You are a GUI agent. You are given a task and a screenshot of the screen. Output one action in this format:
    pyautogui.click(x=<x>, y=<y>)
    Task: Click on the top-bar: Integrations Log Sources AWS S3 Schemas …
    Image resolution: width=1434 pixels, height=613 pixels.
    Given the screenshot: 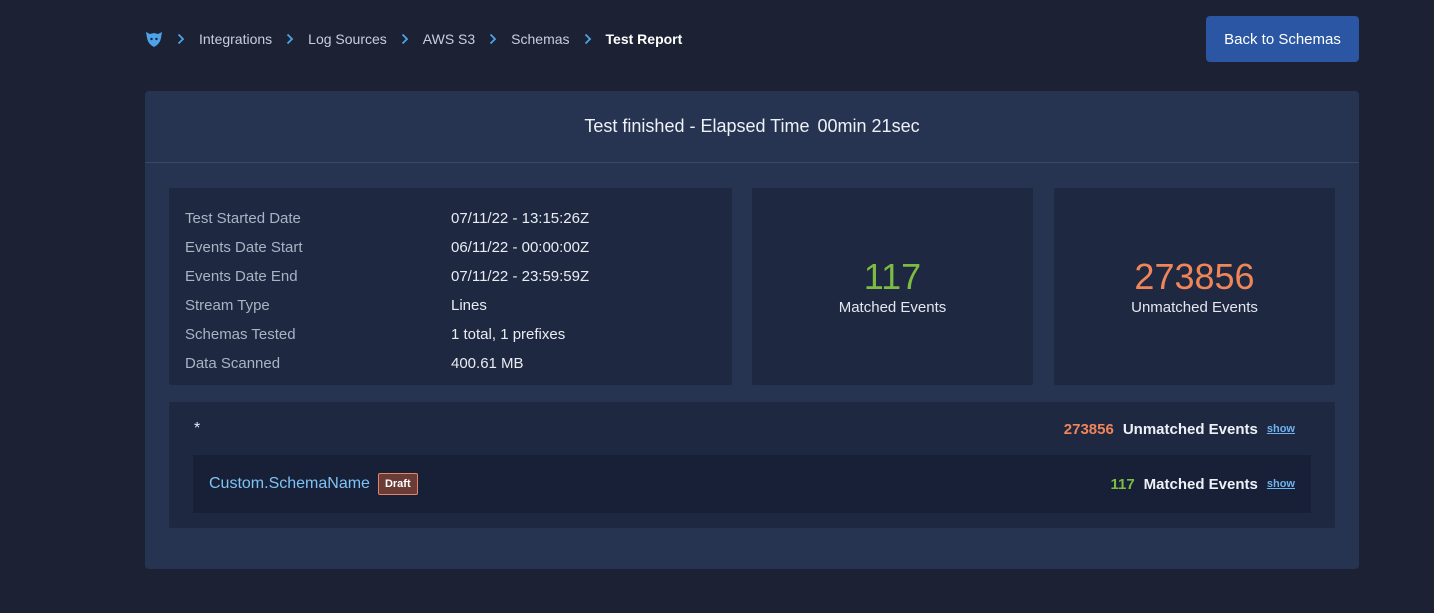 What is the action you would take?
    pyautogui.click(x=752, y=39)
    